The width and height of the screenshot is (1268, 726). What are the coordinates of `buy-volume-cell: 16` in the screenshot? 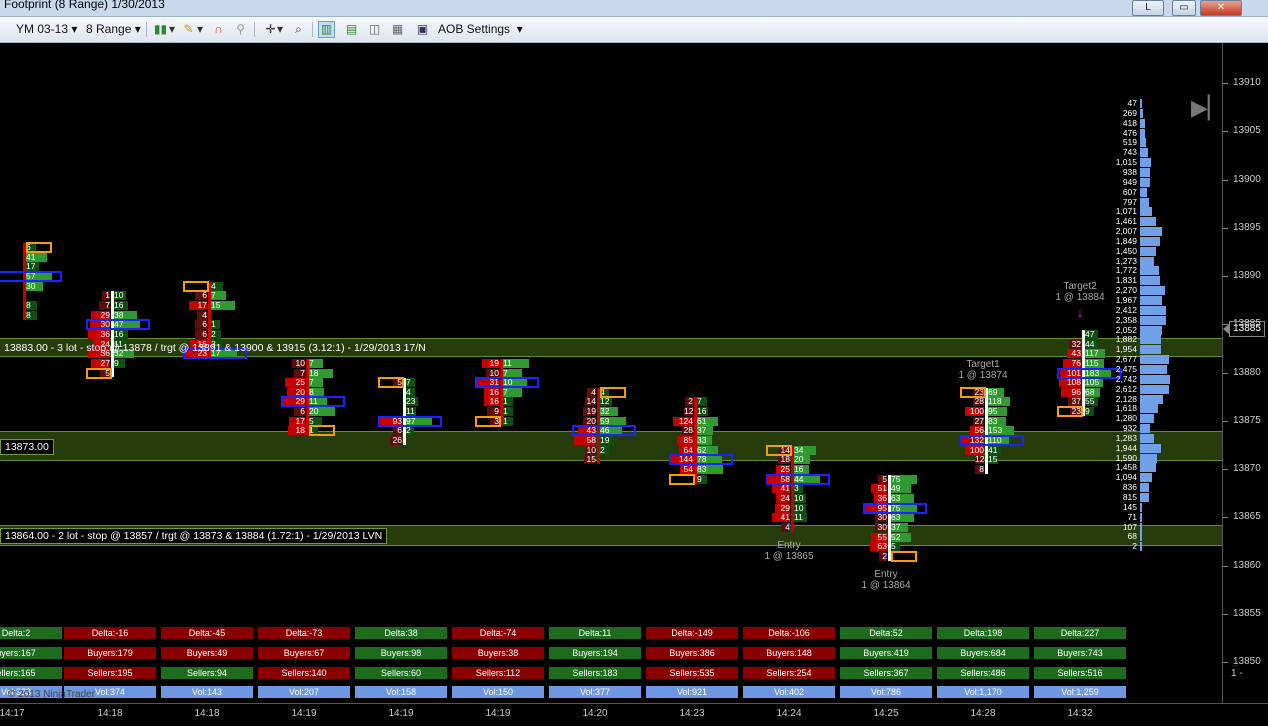 It's located at (121, 305).